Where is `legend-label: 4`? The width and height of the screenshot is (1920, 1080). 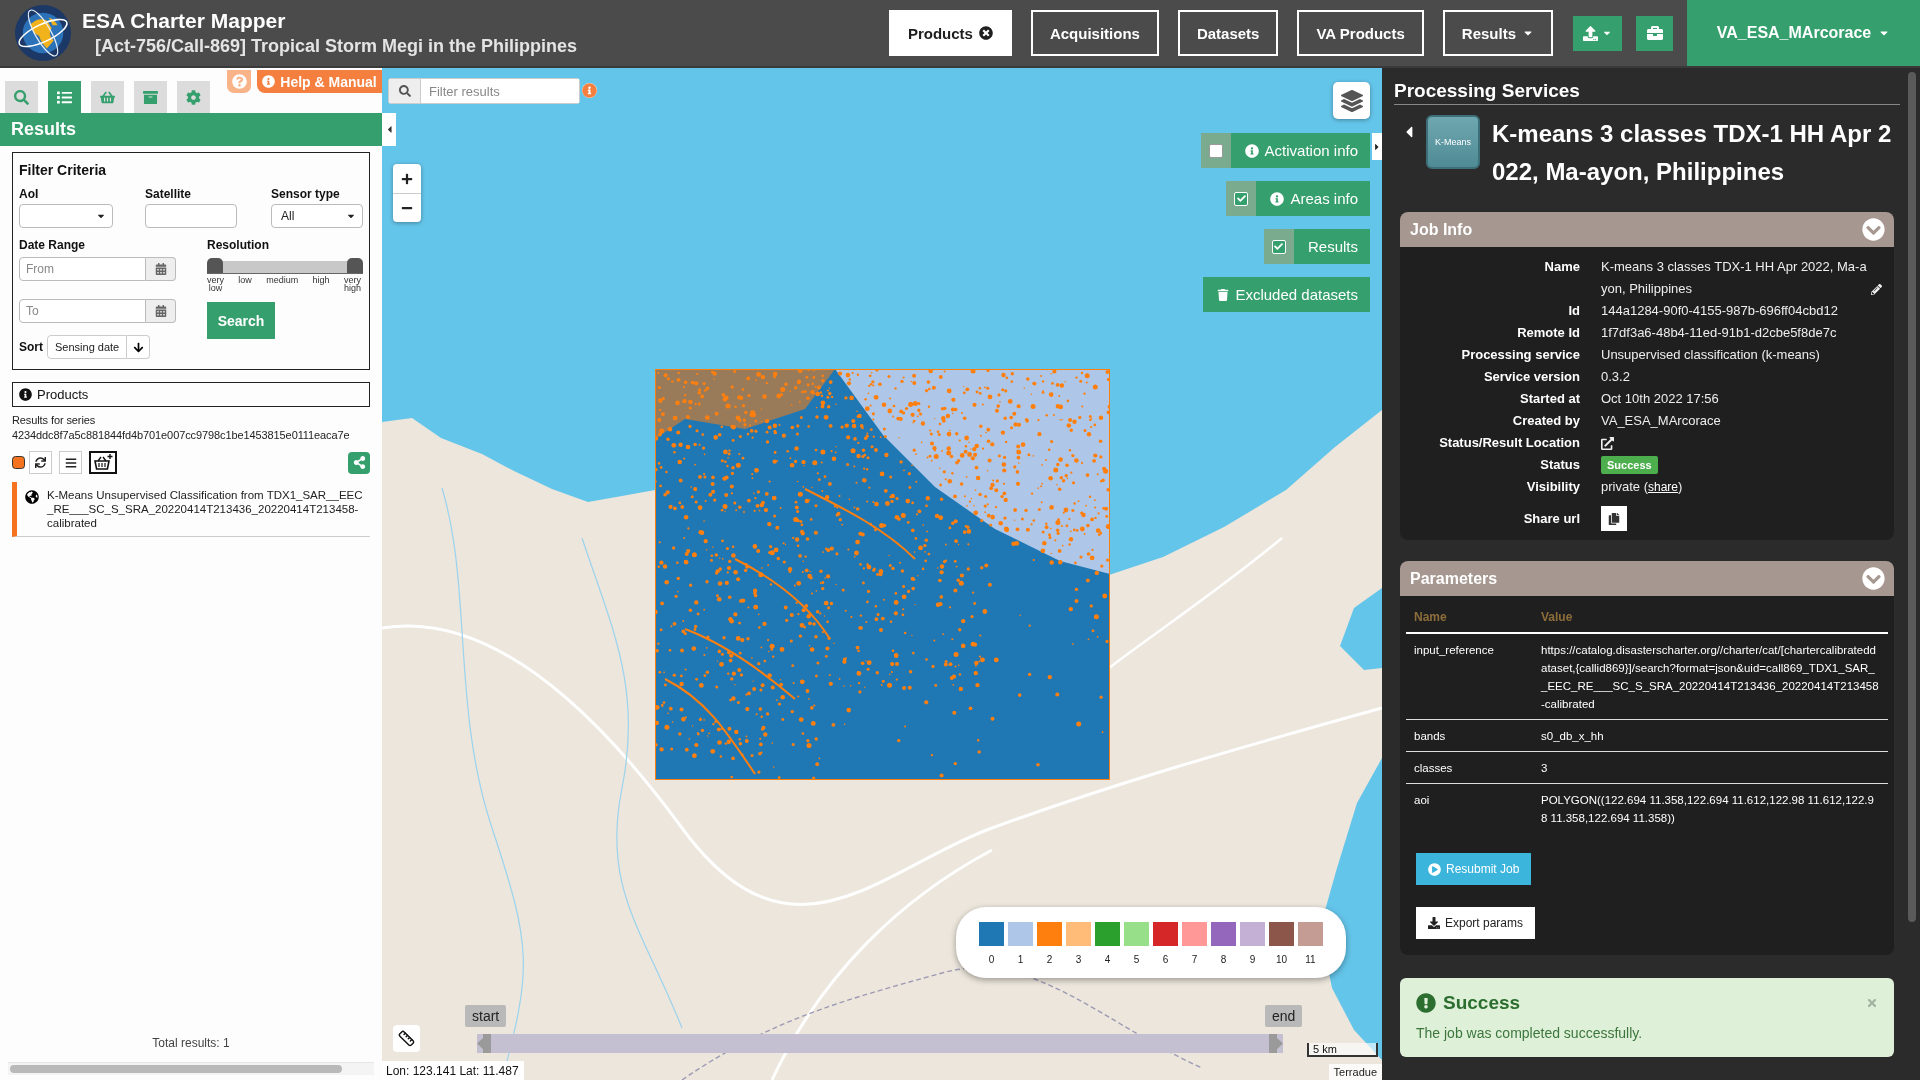 legend-label: 4 is located at coordinates (1107, 959).